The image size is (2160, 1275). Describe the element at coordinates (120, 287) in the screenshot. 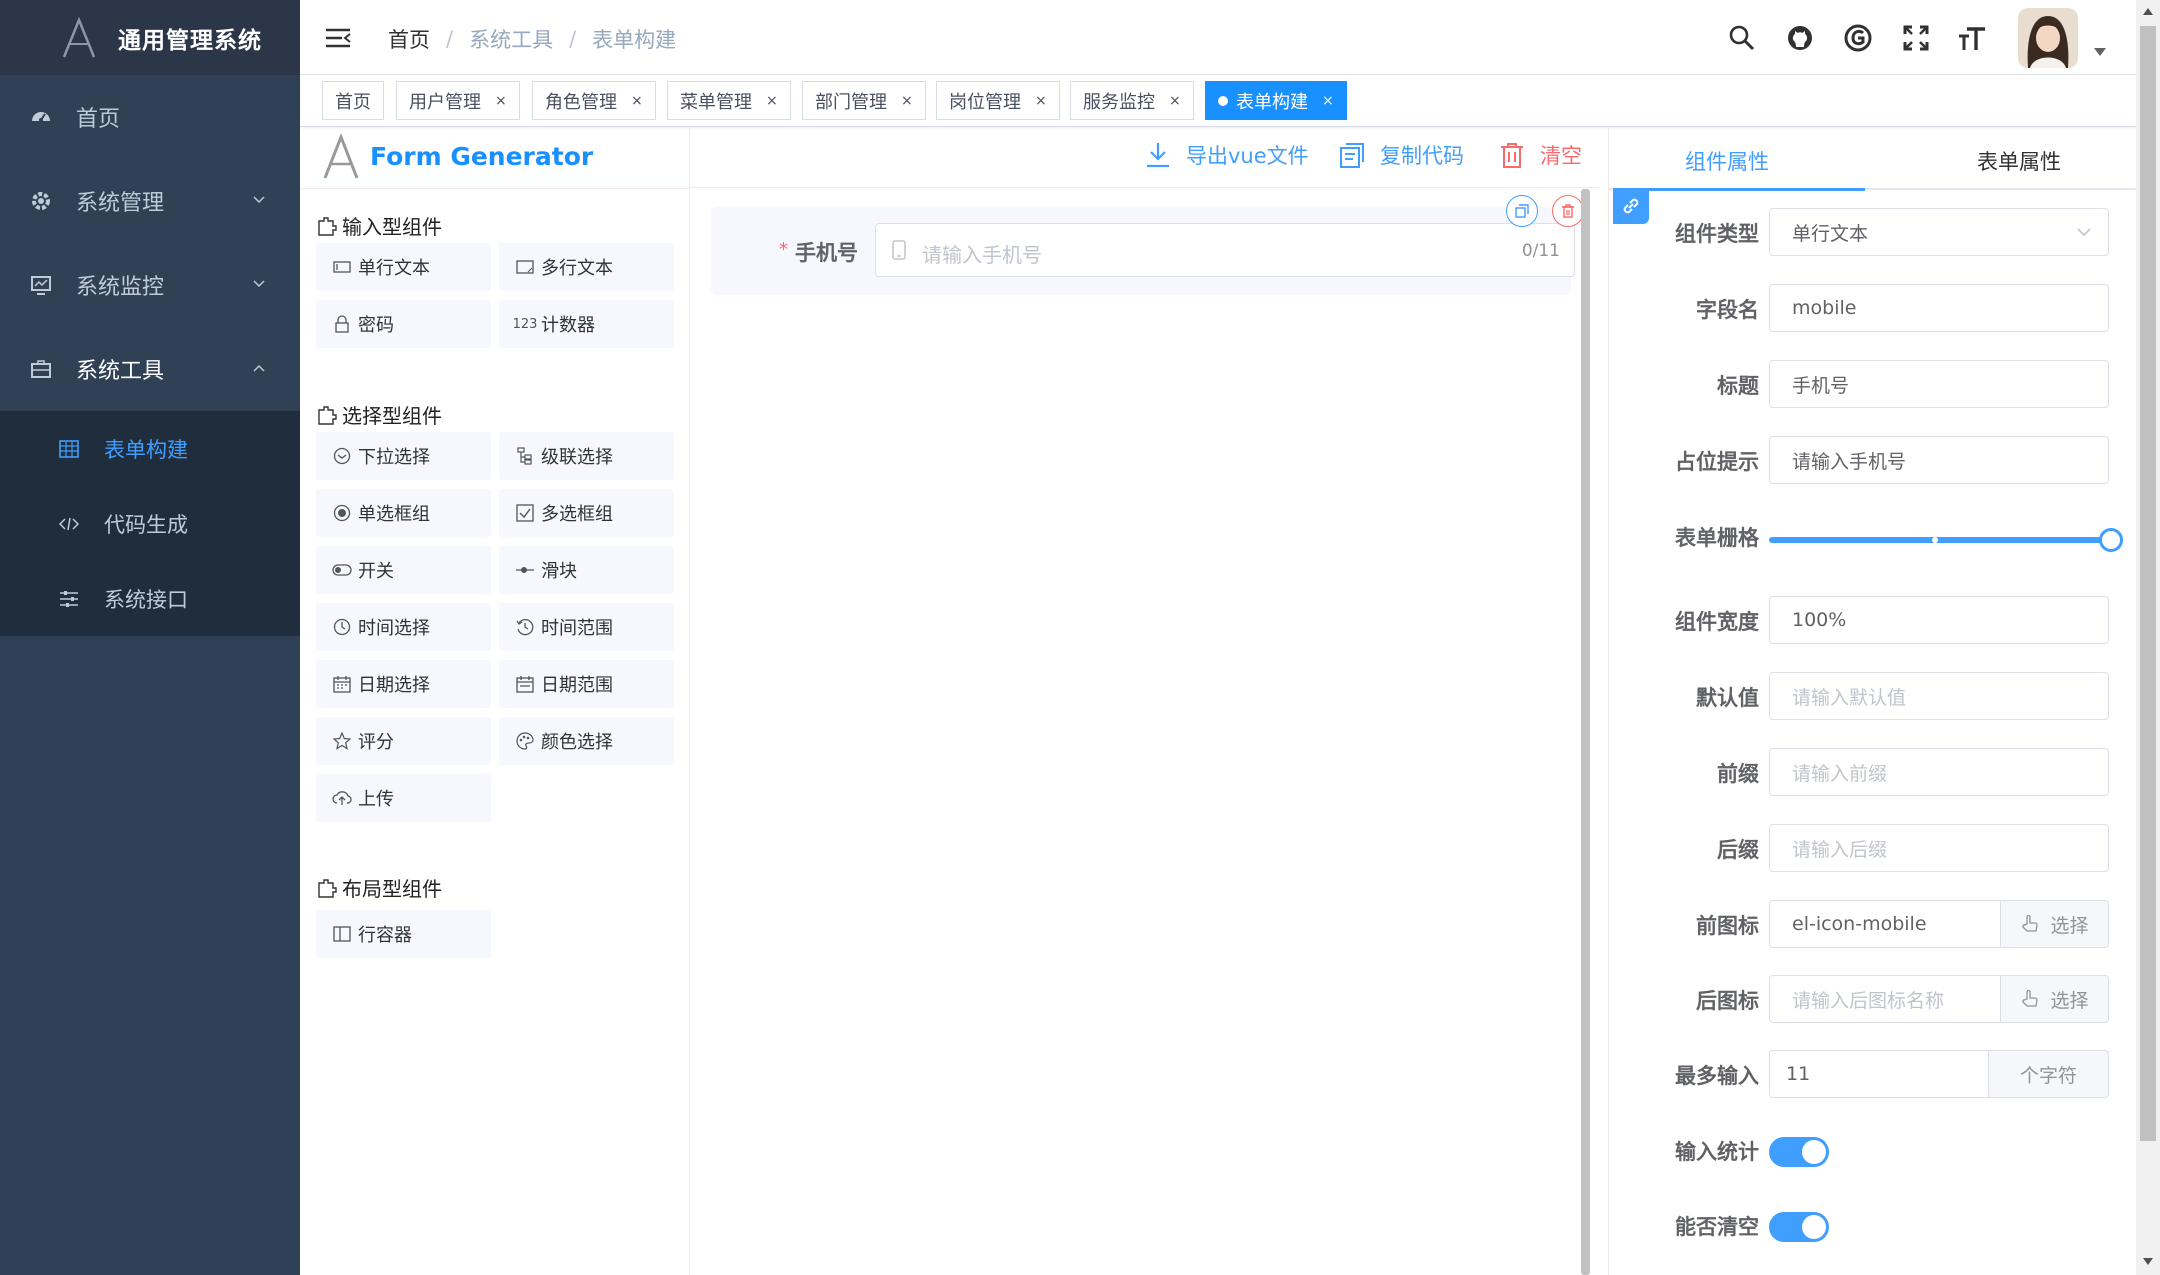

I see `sidebar-item-label: 系统监控` at that location.